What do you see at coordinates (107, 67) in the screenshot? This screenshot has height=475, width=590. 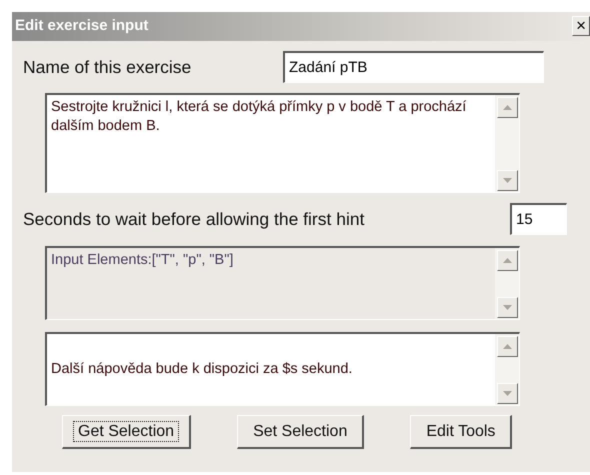 I see `field-label: Name of this exercise` at bounding box center [107, 67].